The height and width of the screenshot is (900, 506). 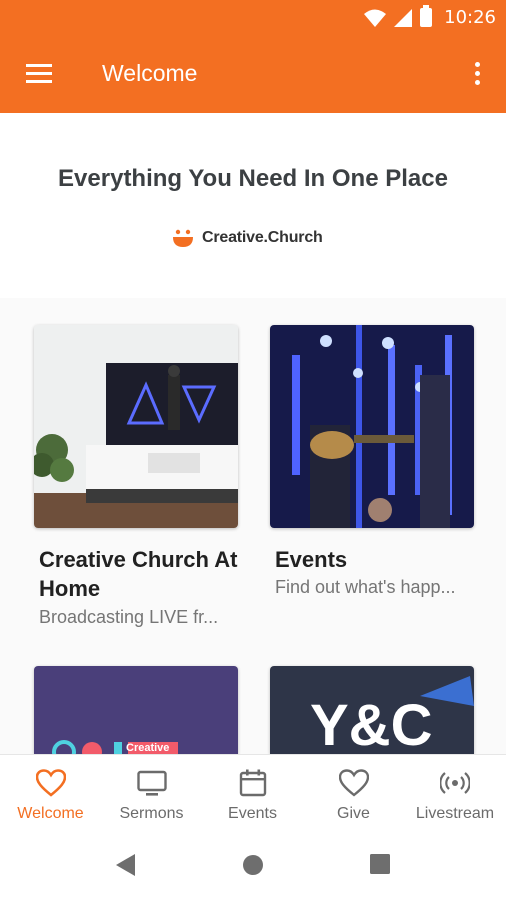 I want to click on brand: Creative.Church, so click(x=247, y=238).